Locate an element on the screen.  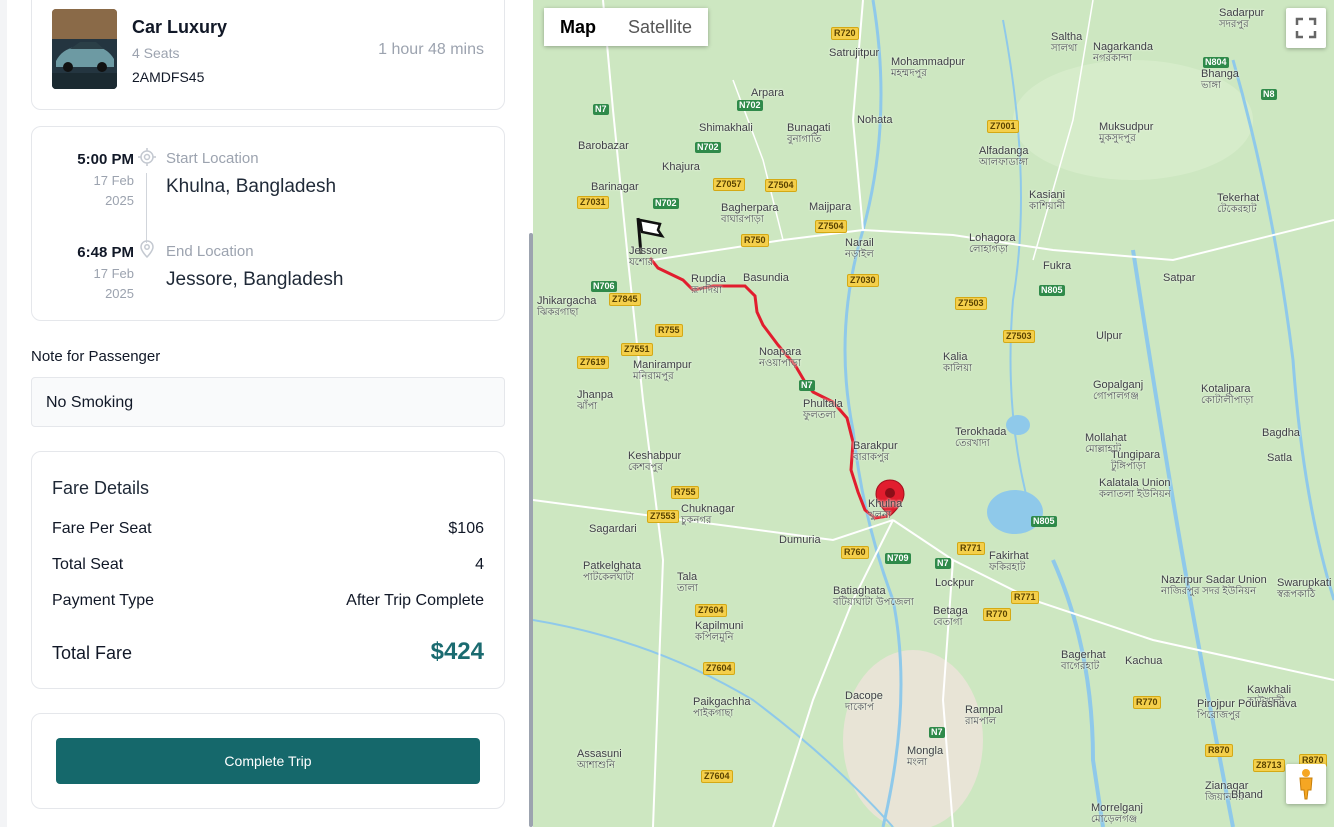
map-place-label: Narail নড়াইল is located at coordinates (859, 248).